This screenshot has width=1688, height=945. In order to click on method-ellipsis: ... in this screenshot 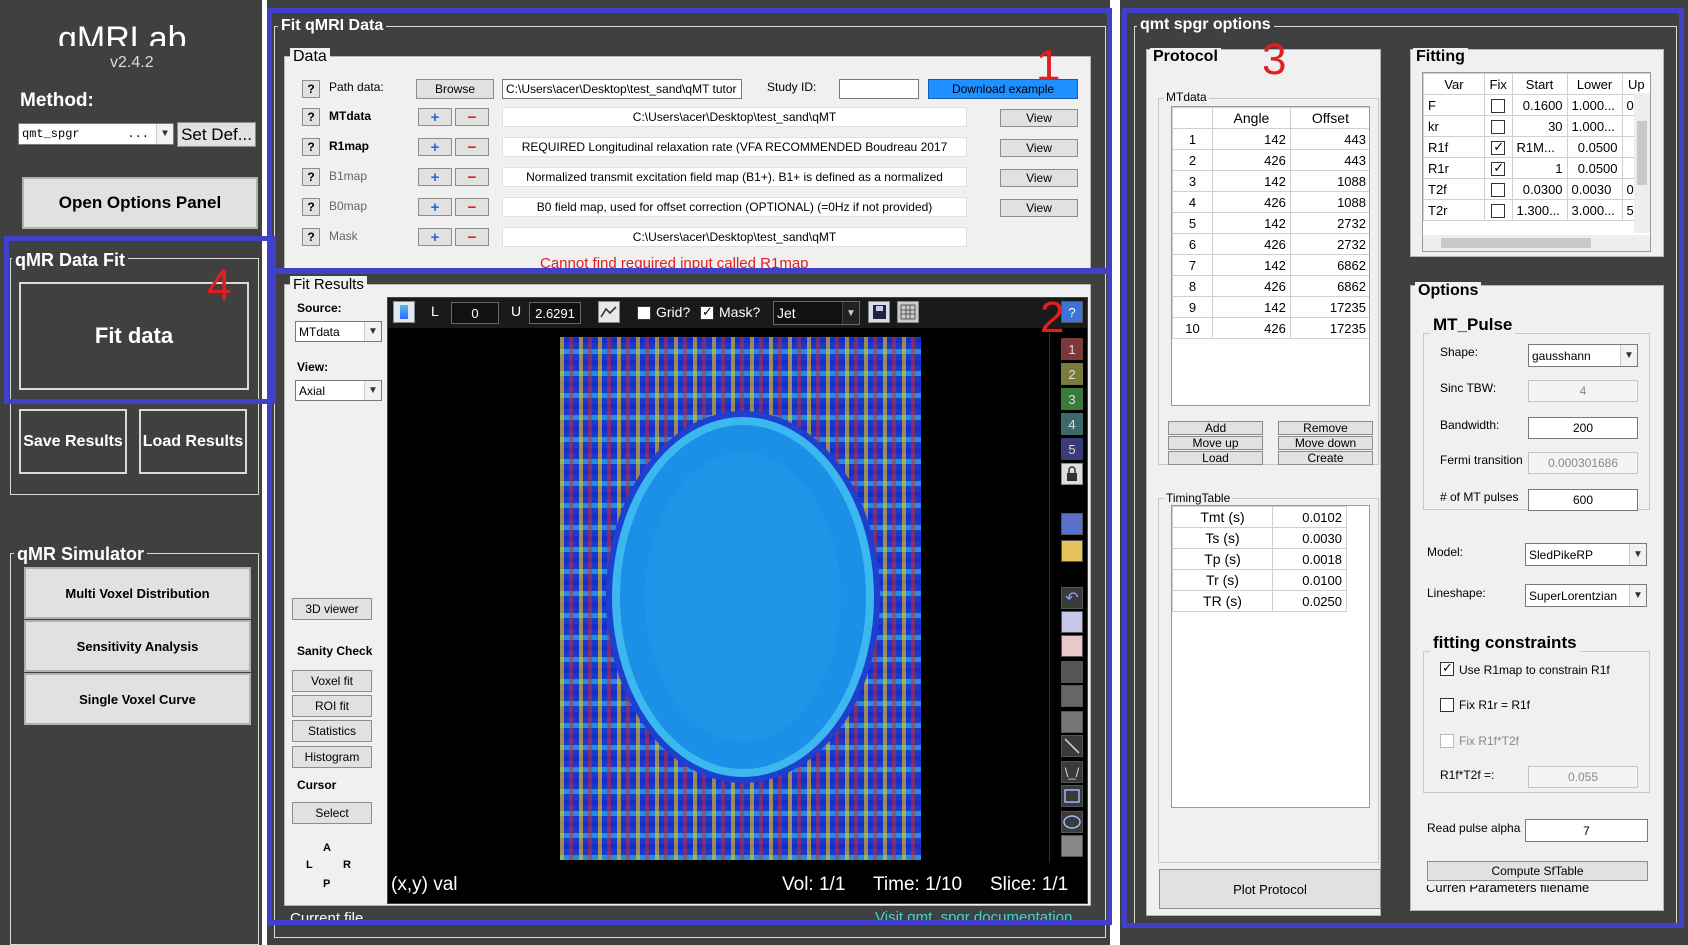, I will do `click(138, 134)`.